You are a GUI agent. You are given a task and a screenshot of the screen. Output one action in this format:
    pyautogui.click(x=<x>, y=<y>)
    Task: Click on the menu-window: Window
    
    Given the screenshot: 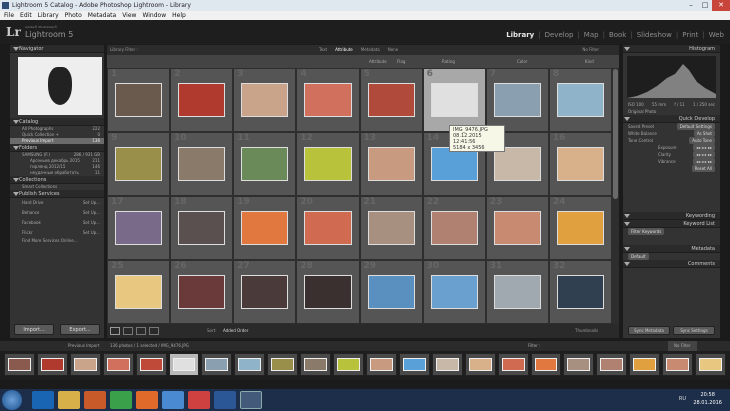 What is the action you would take?
    pyautogui.click(x=154, y=15)
    